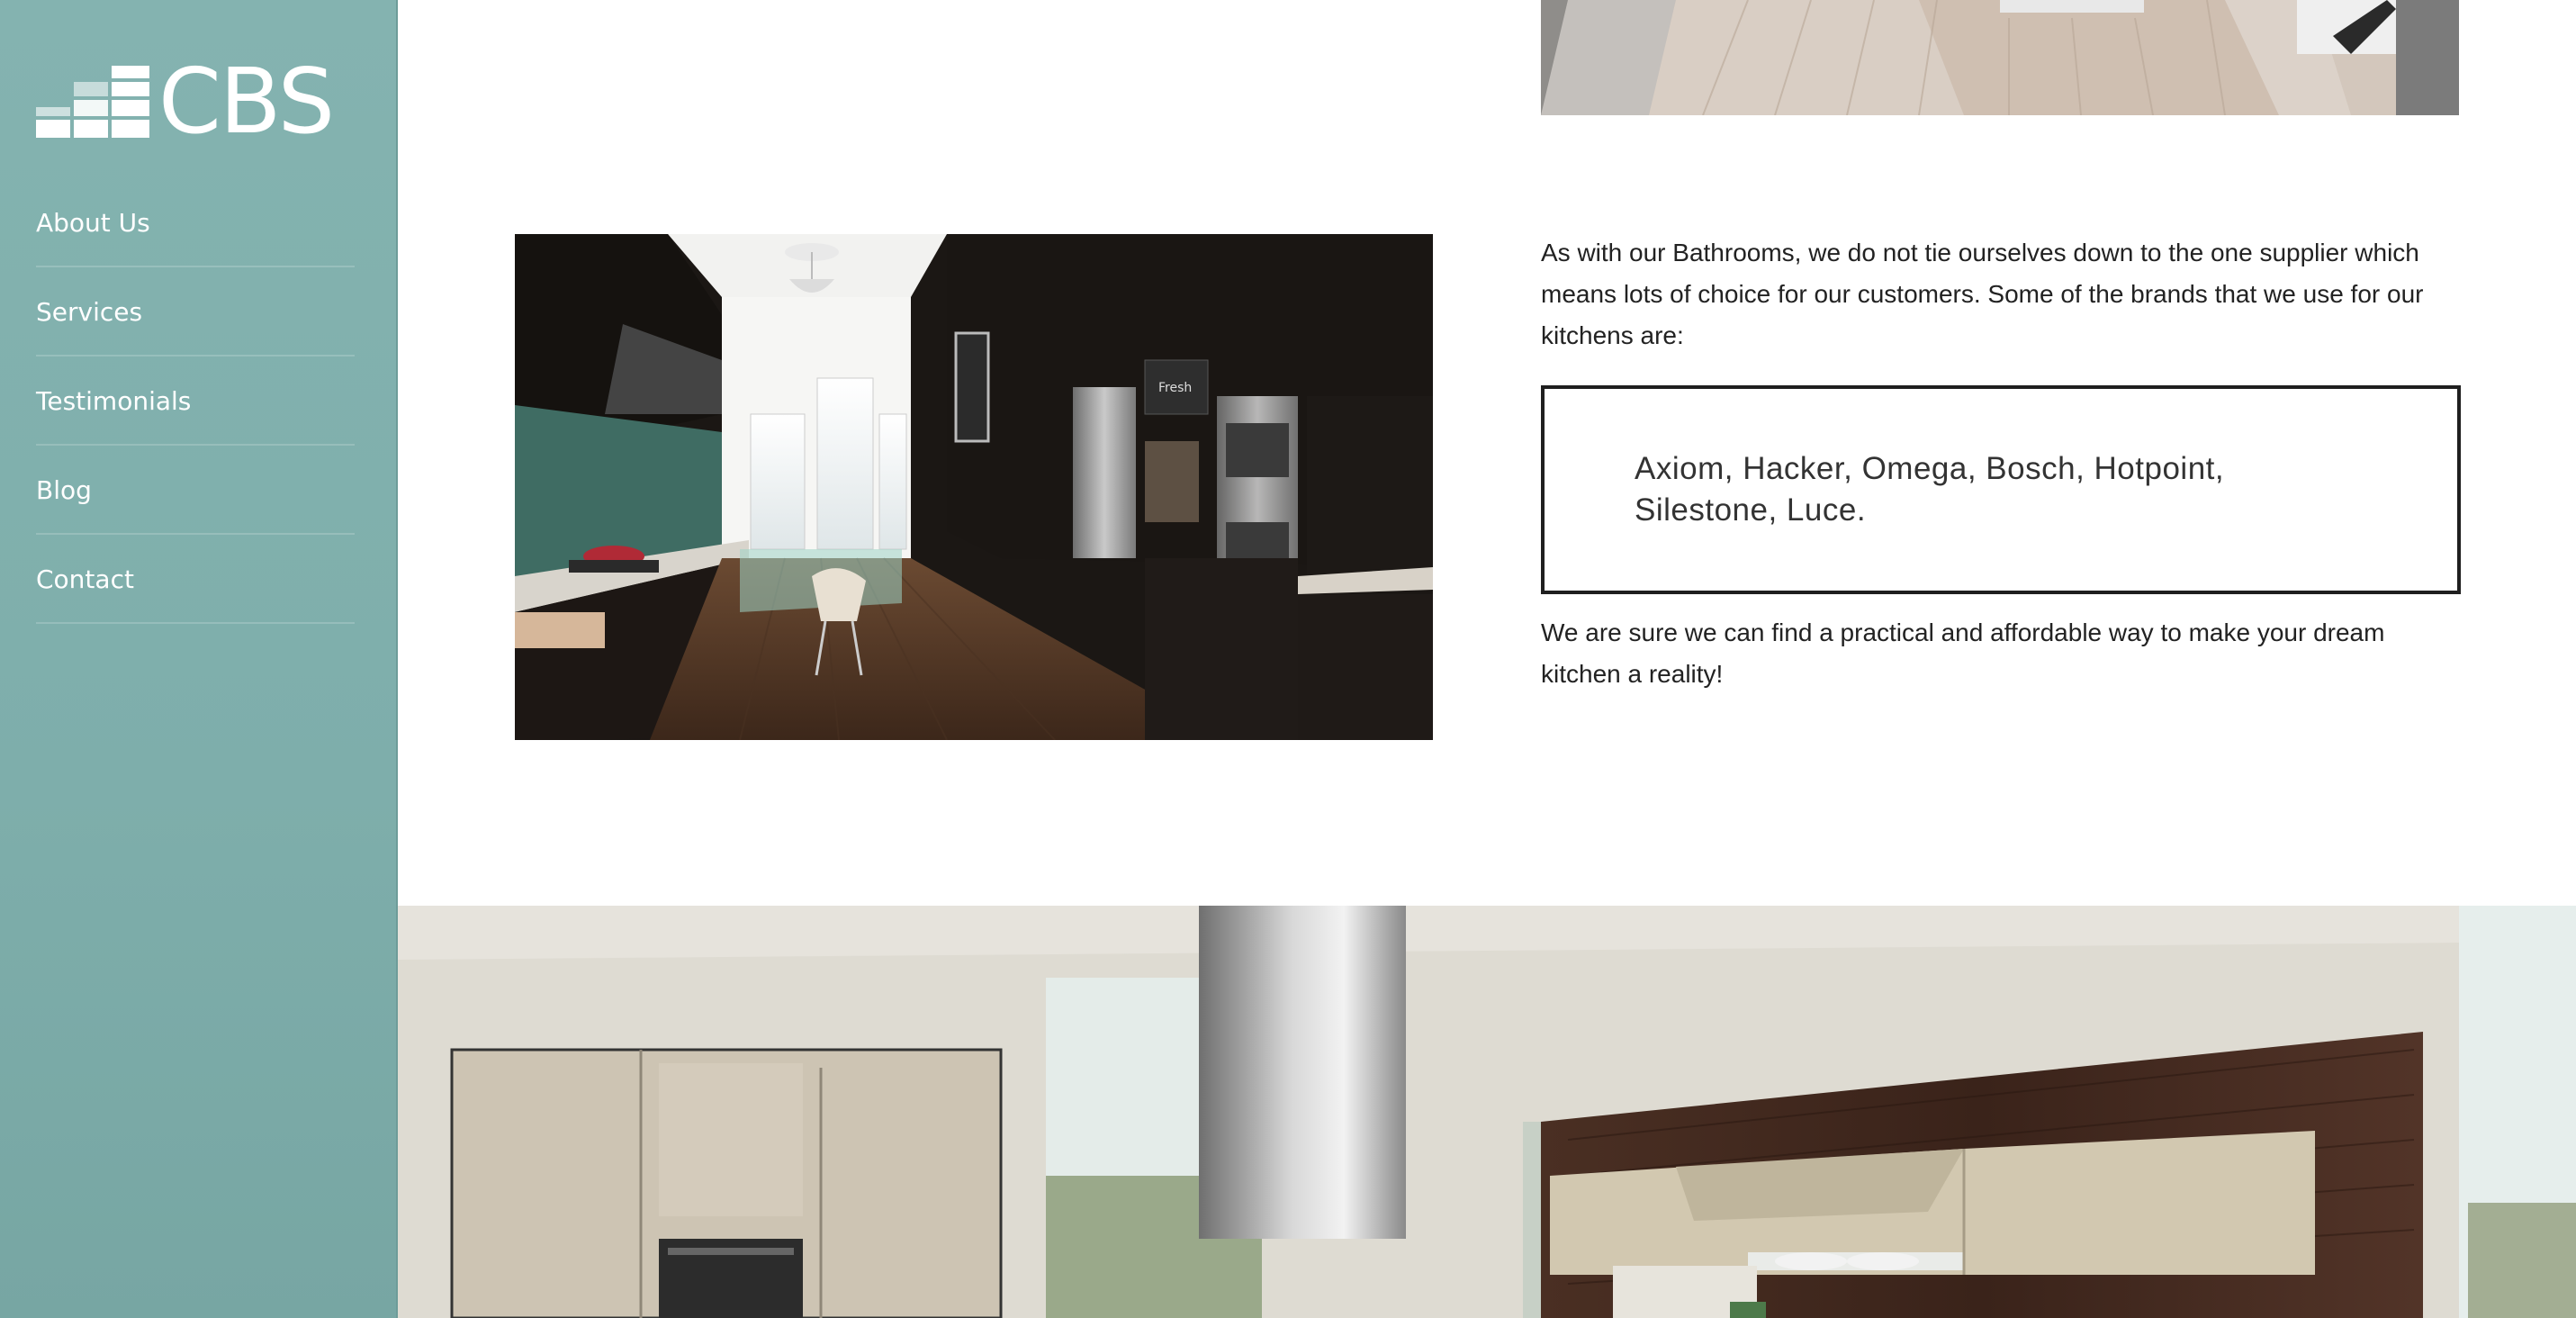  I want to click on dark-kitchen-illustration: Fresh, so click(974, 487).